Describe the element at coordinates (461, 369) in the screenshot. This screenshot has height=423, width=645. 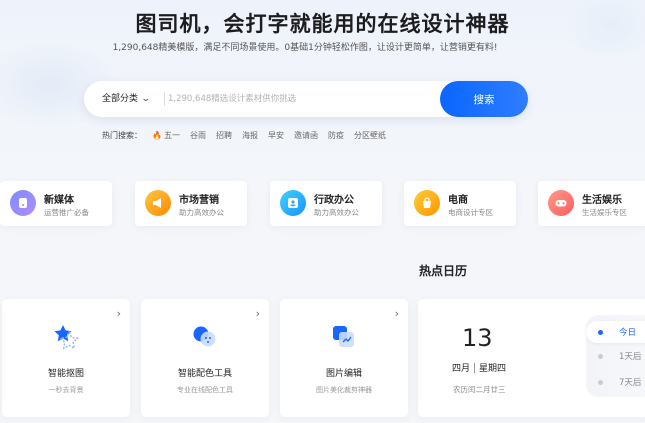
I see `calendar-month: 四月` at that location.